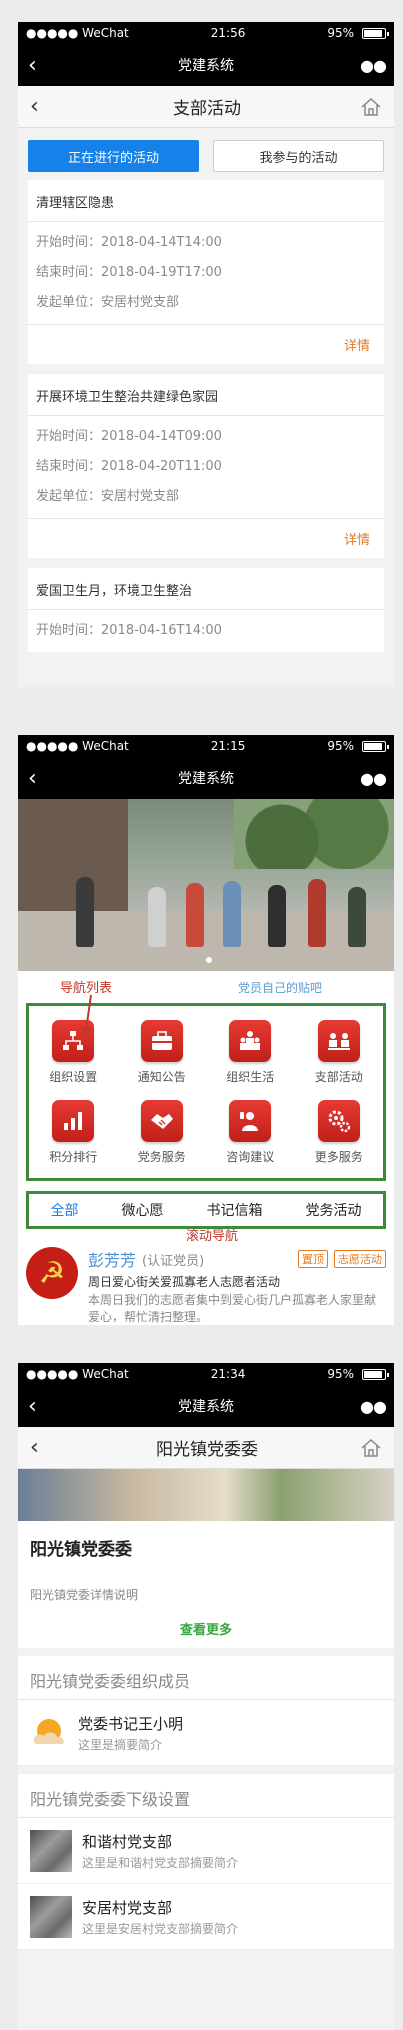  I want to click on page-title: 阳光镇党委委, so click(207, 1450).